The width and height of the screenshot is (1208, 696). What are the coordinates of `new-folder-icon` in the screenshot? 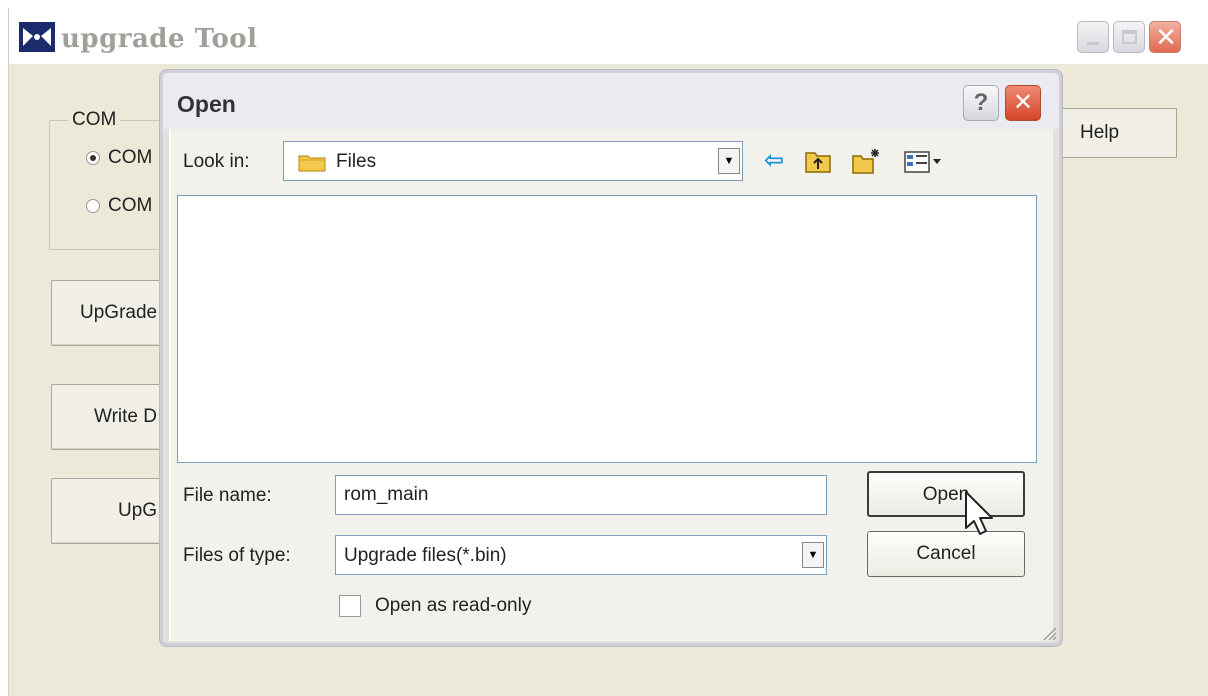 It's located at (866, 161).